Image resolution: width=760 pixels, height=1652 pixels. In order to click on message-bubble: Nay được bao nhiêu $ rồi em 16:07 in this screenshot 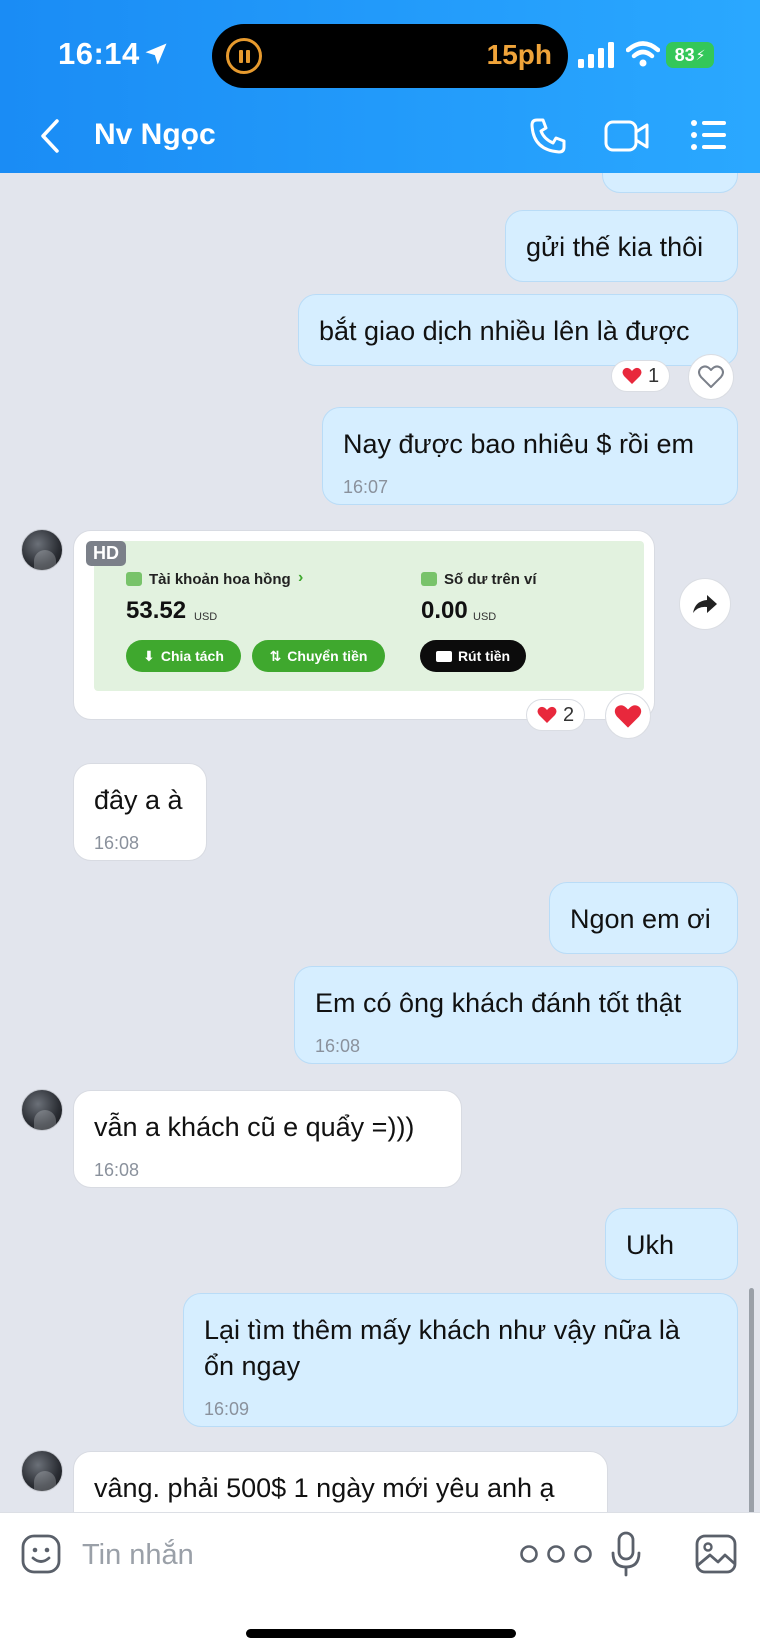, I will do `click(530, 456)`.